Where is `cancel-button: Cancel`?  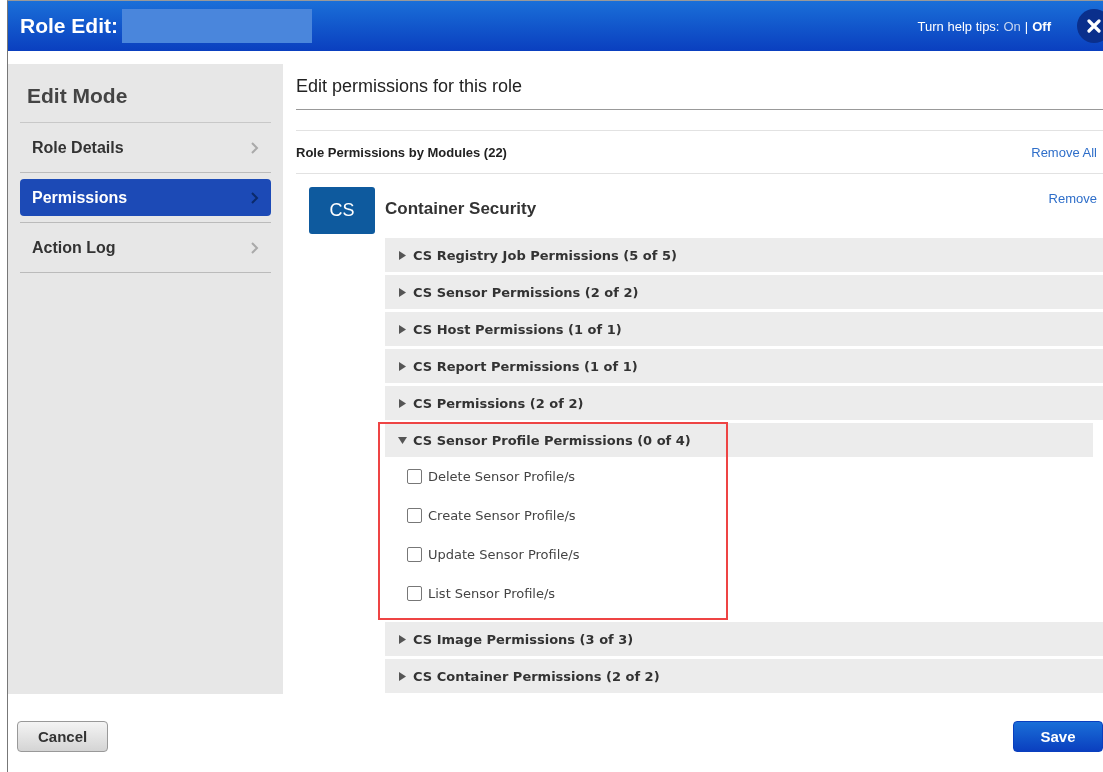 cancel-button: Cancel is located at coordinates (63, 736).